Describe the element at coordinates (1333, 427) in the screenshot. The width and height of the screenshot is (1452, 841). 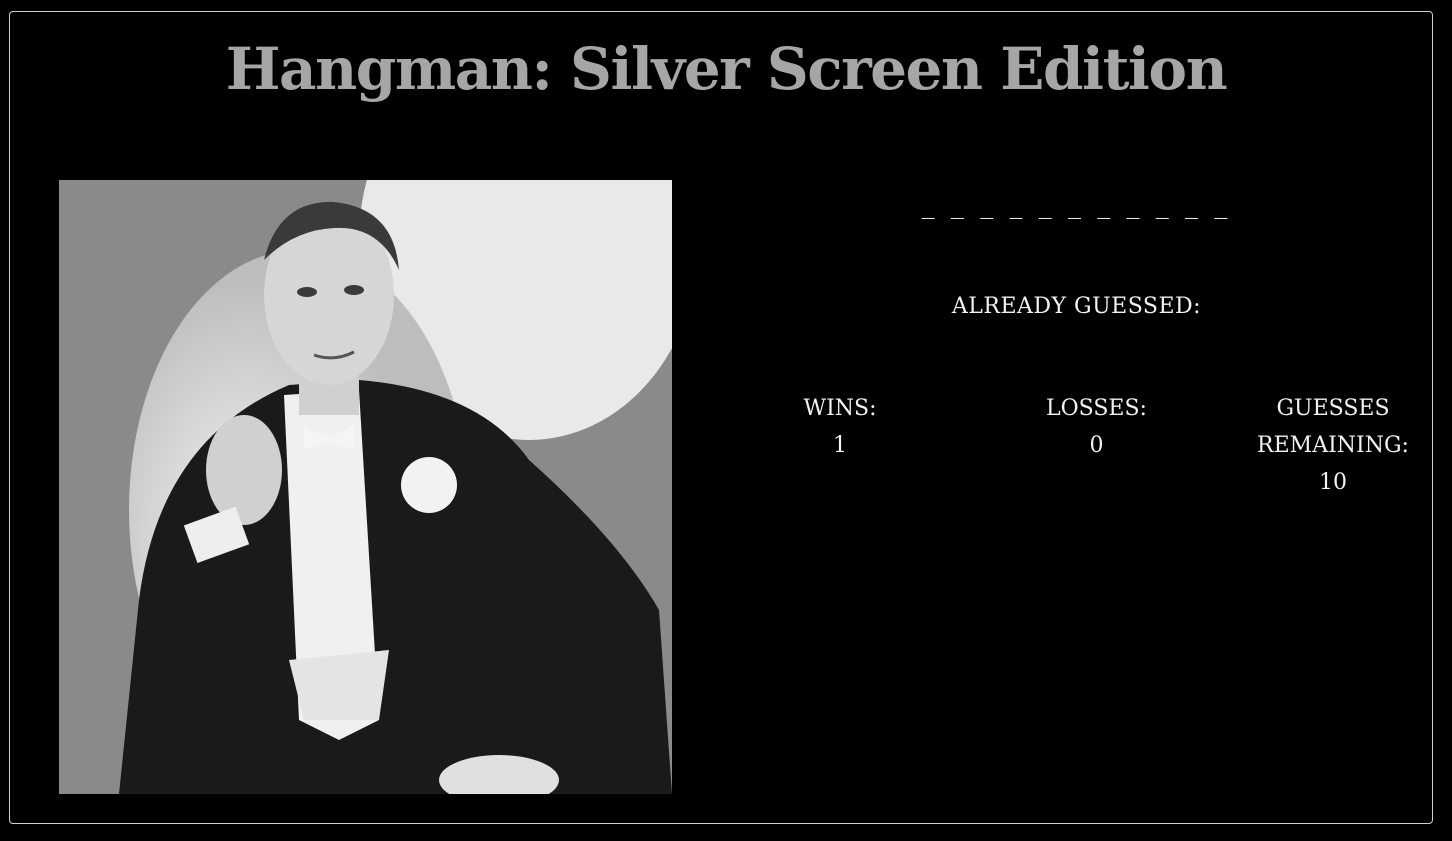
I see `guesses-remaining-label: GUESSES REMAINING:` at that location.